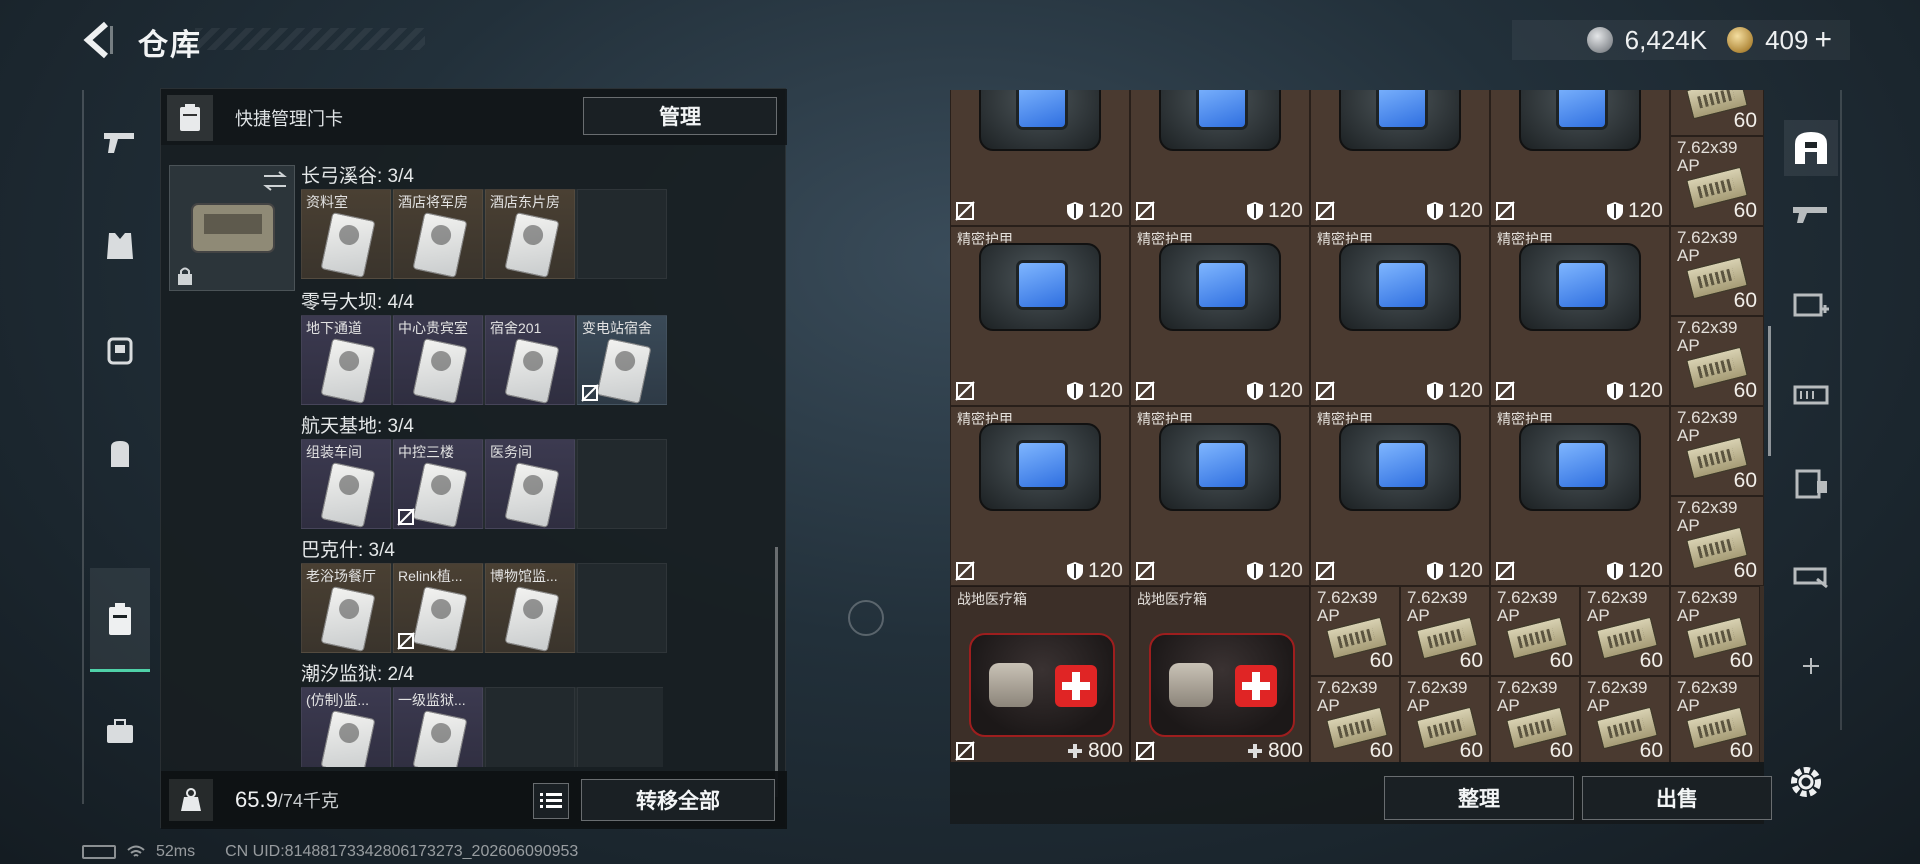  Describe the element at coordinates (1479, 798) in the screenshot. I see `sort-button: 整理` at that location.